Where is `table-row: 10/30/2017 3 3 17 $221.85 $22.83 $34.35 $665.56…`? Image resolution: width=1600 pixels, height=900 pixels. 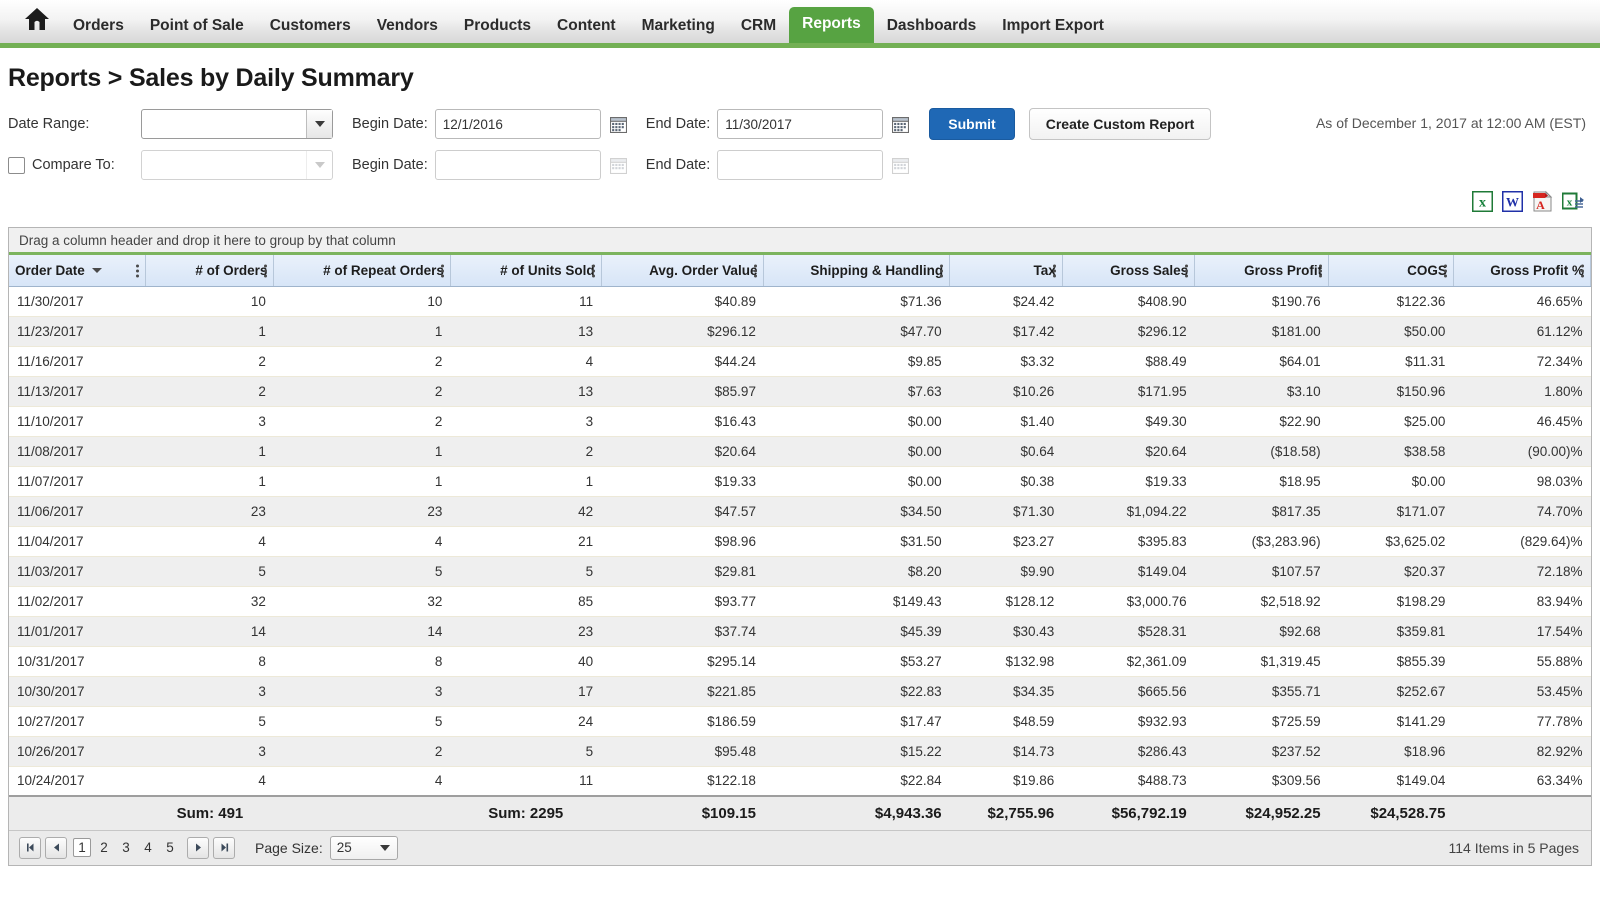
table-row: 10/30/2017 3 3 17 $221.85 $22.83 $34.35 $665.56… is located at coordinates (800, 691).